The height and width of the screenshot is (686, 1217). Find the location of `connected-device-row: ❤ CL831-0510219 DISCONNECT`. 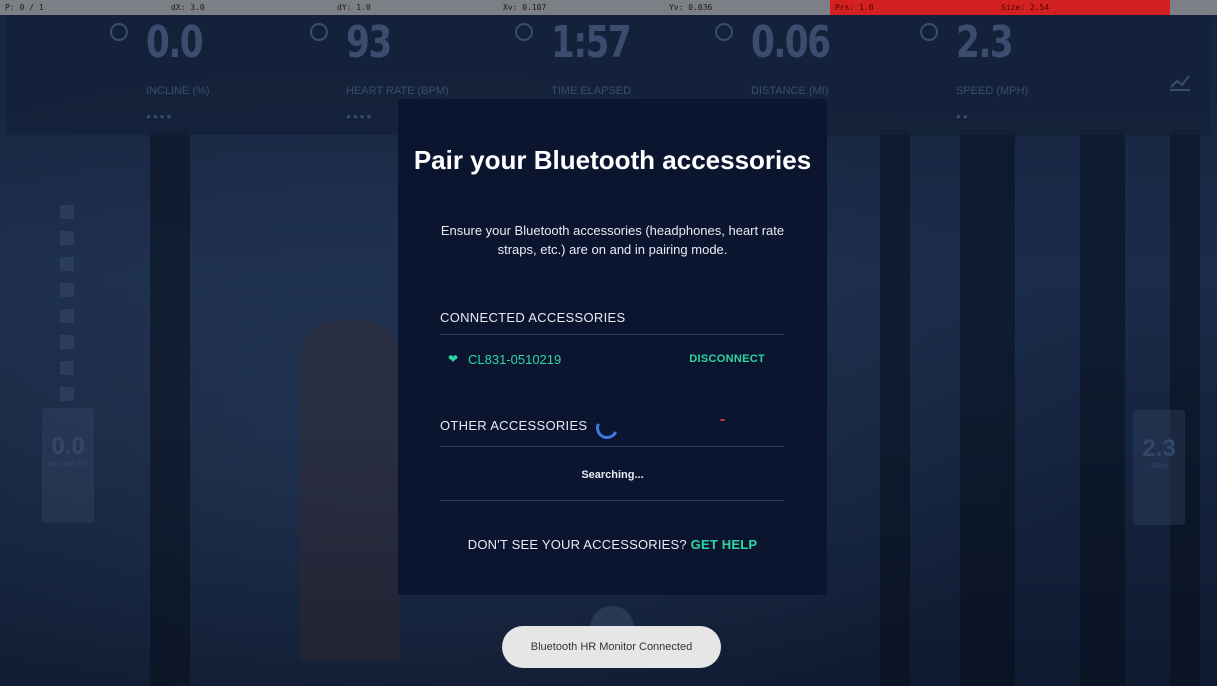

connected-device-row: ❤ CL831-0510219 DISCONNECT is located at coordinates (612, 361).